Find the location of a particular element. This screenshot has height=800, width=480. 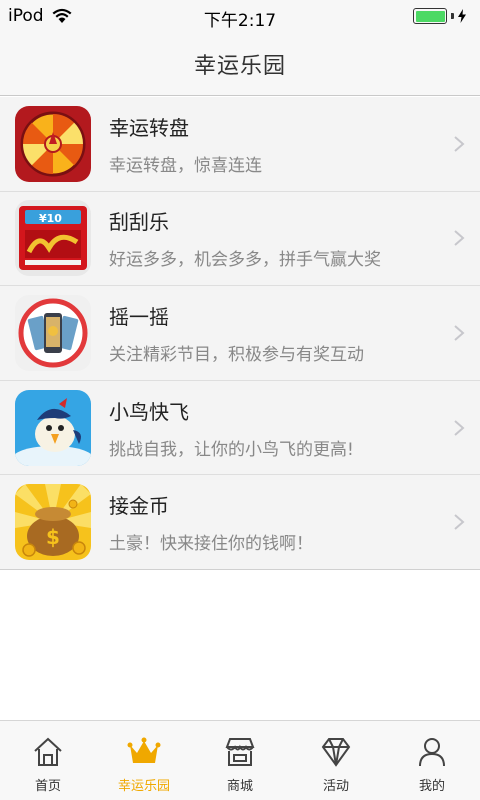

tab-lucky-park: 幸运乐园 is located at coordinates (144, 760).